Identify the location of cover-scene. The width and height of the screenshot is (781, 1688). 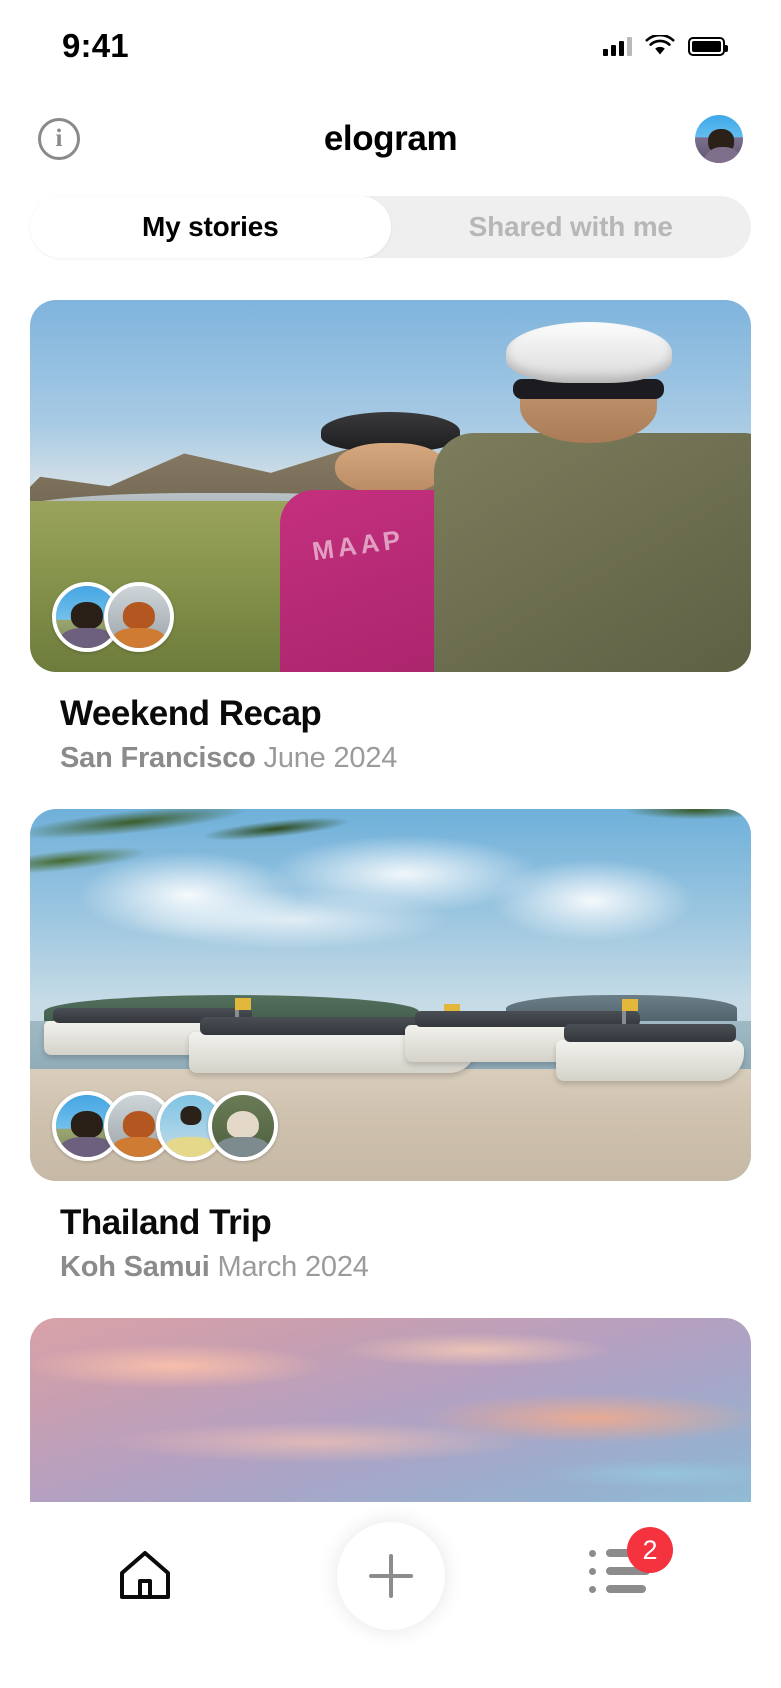
(390, 1418).